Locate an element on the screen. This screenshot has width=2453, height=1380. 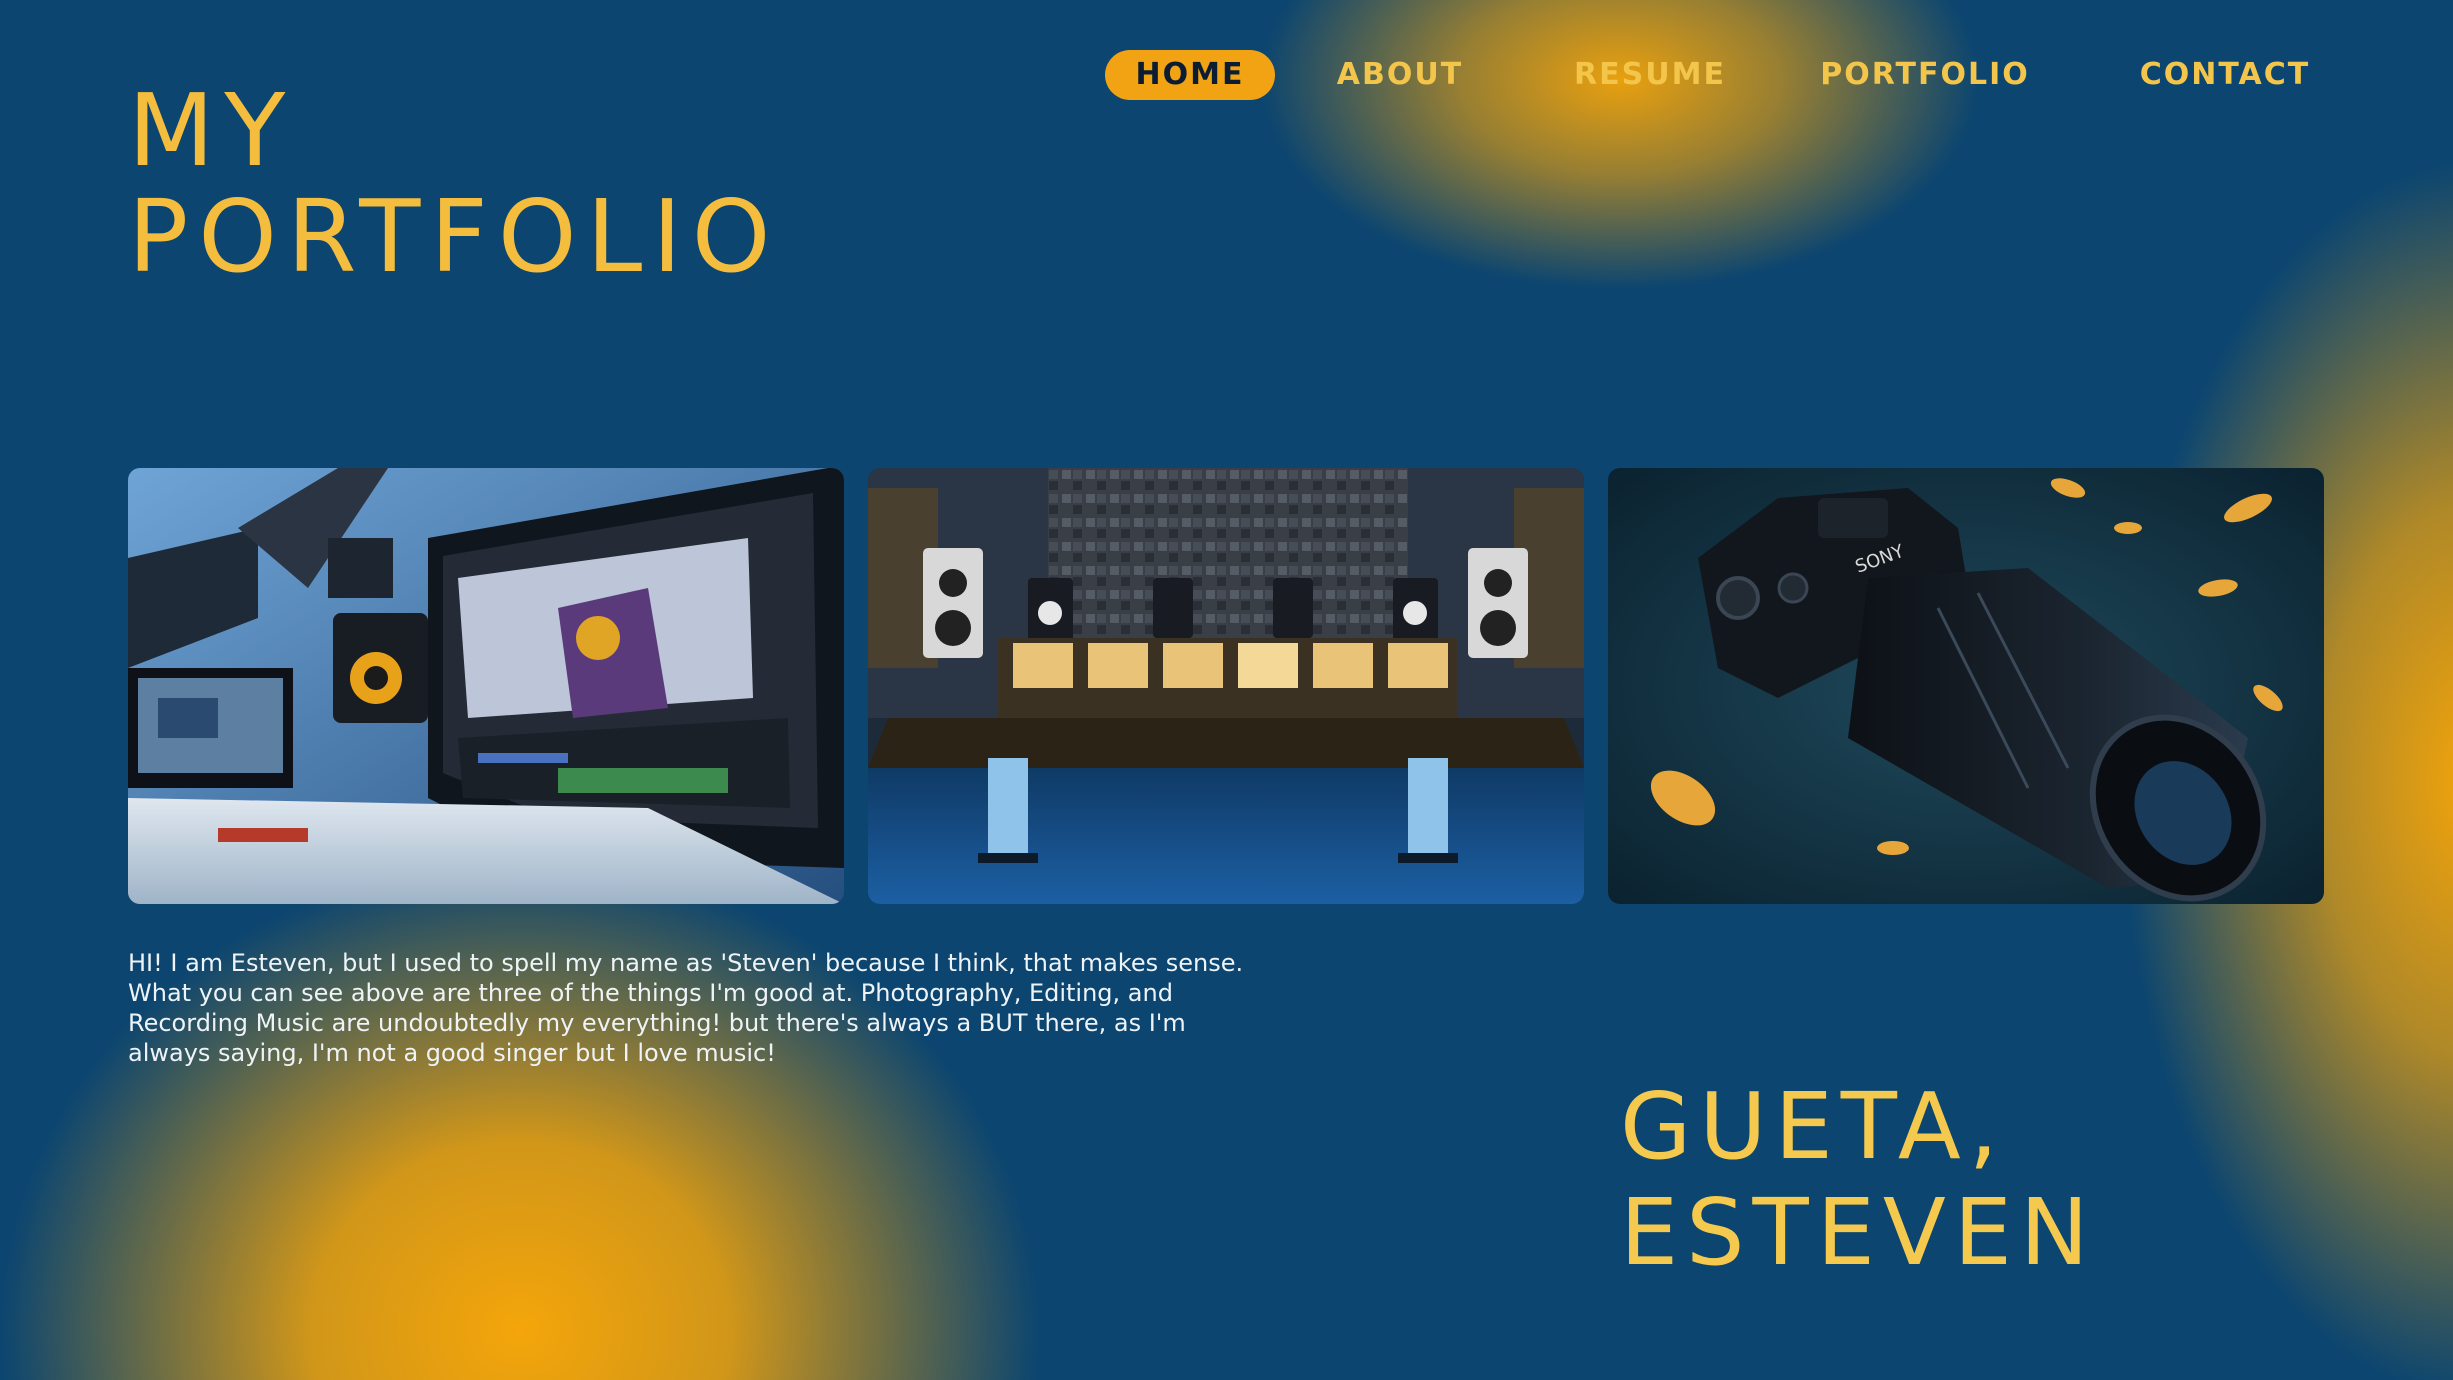
gallery-image-studio is located at coordinates (1226, 686).